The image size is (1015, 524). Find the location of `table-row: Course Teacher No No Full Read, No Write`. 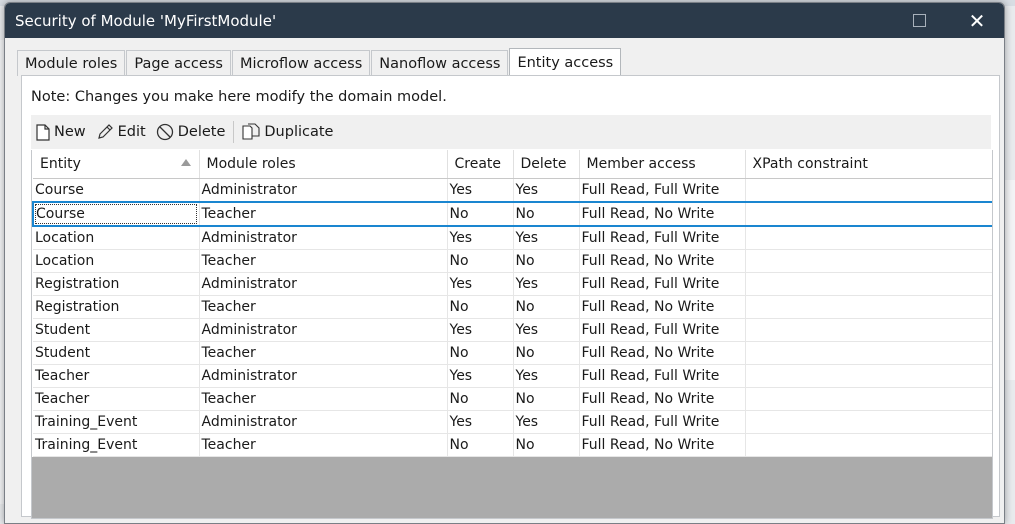

table-row: Course Teacher No No Full Read, No Write is located at coordinates (512, 214).